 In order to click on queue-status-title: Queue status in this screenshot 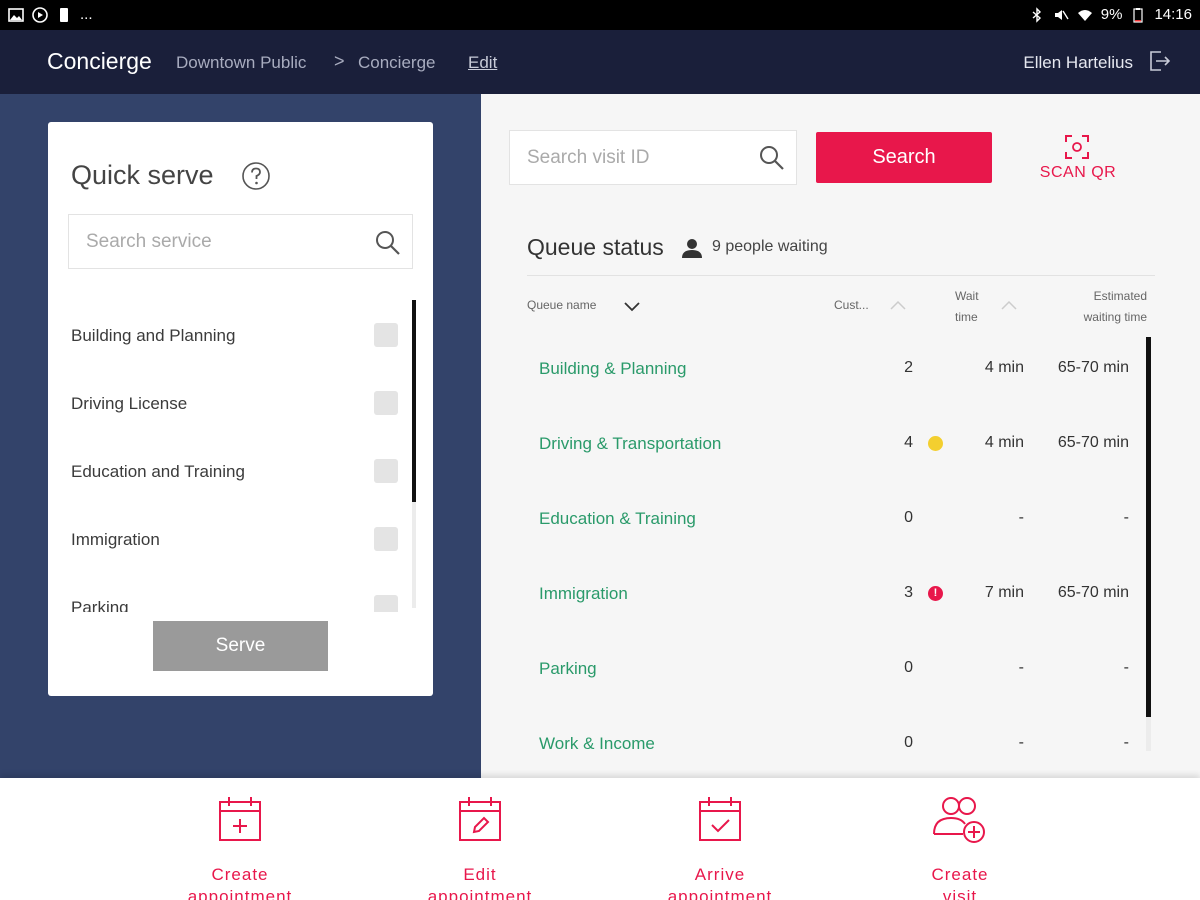, I will do `click(595, 247)`.